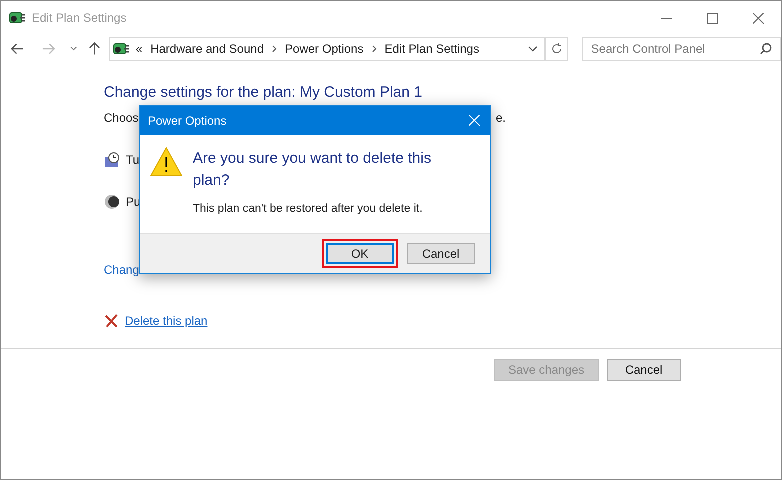  I want to click on refresh-button, so click(556, 49).